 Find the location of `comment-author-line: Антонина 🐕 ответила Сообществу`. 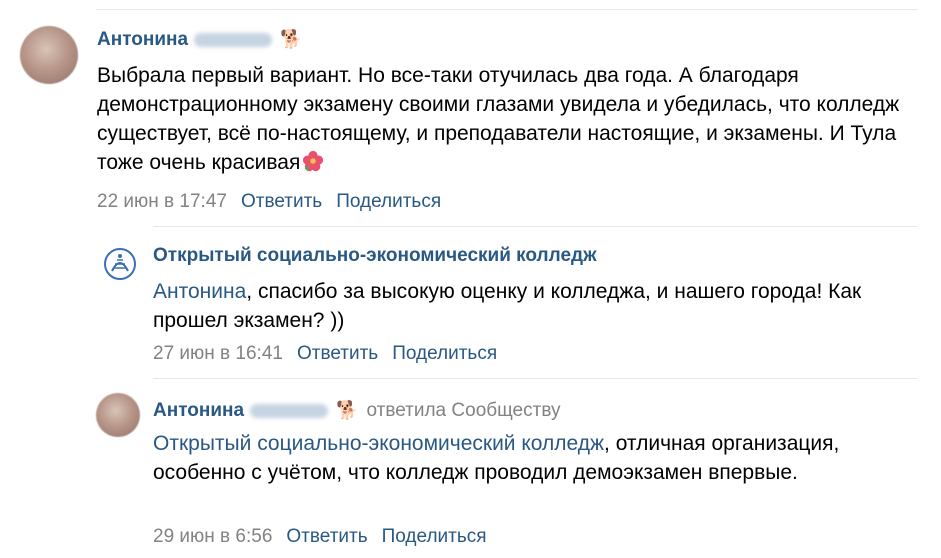

comment-author-line: Антонина 🐕 ответила Сообществу is located at coordinates (357, 410).